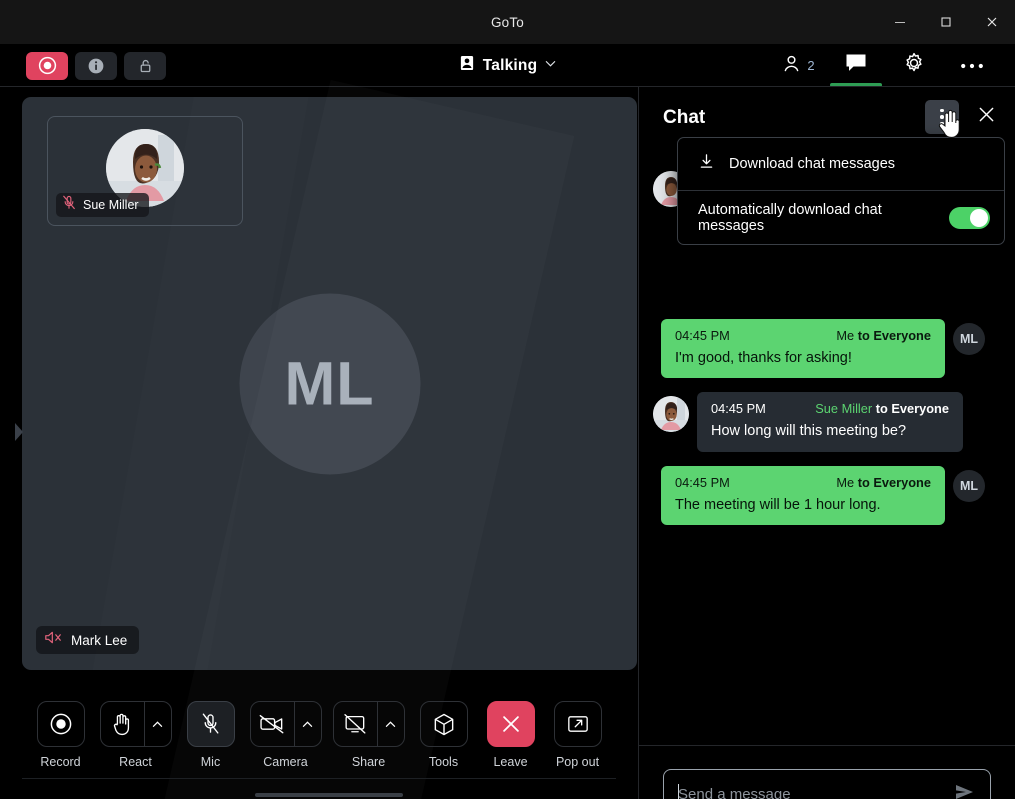 The width and height of the screenshot is (1015, 799). Describe the element at coordinates (308, 724) in the screenshot. I see `camera-chevron` at that location.